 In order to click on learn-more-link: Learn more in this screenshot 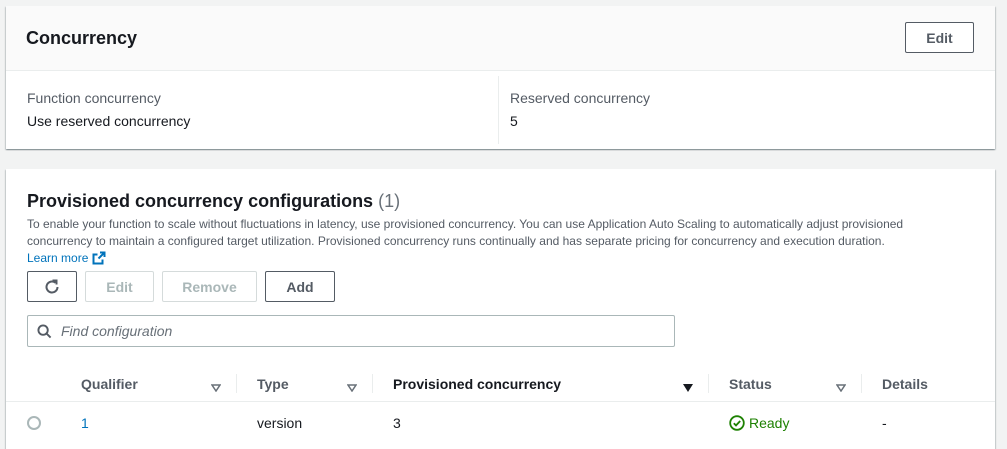, I will do `click(66, 258)`.